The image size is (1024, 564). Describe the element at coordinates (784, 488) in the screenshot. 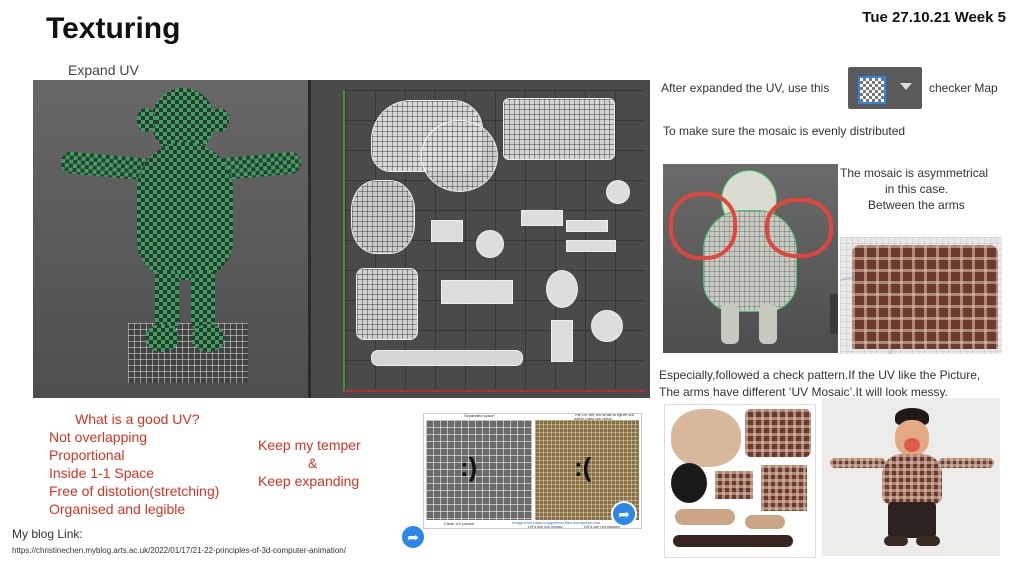

I see `pocket-shell` at that location.